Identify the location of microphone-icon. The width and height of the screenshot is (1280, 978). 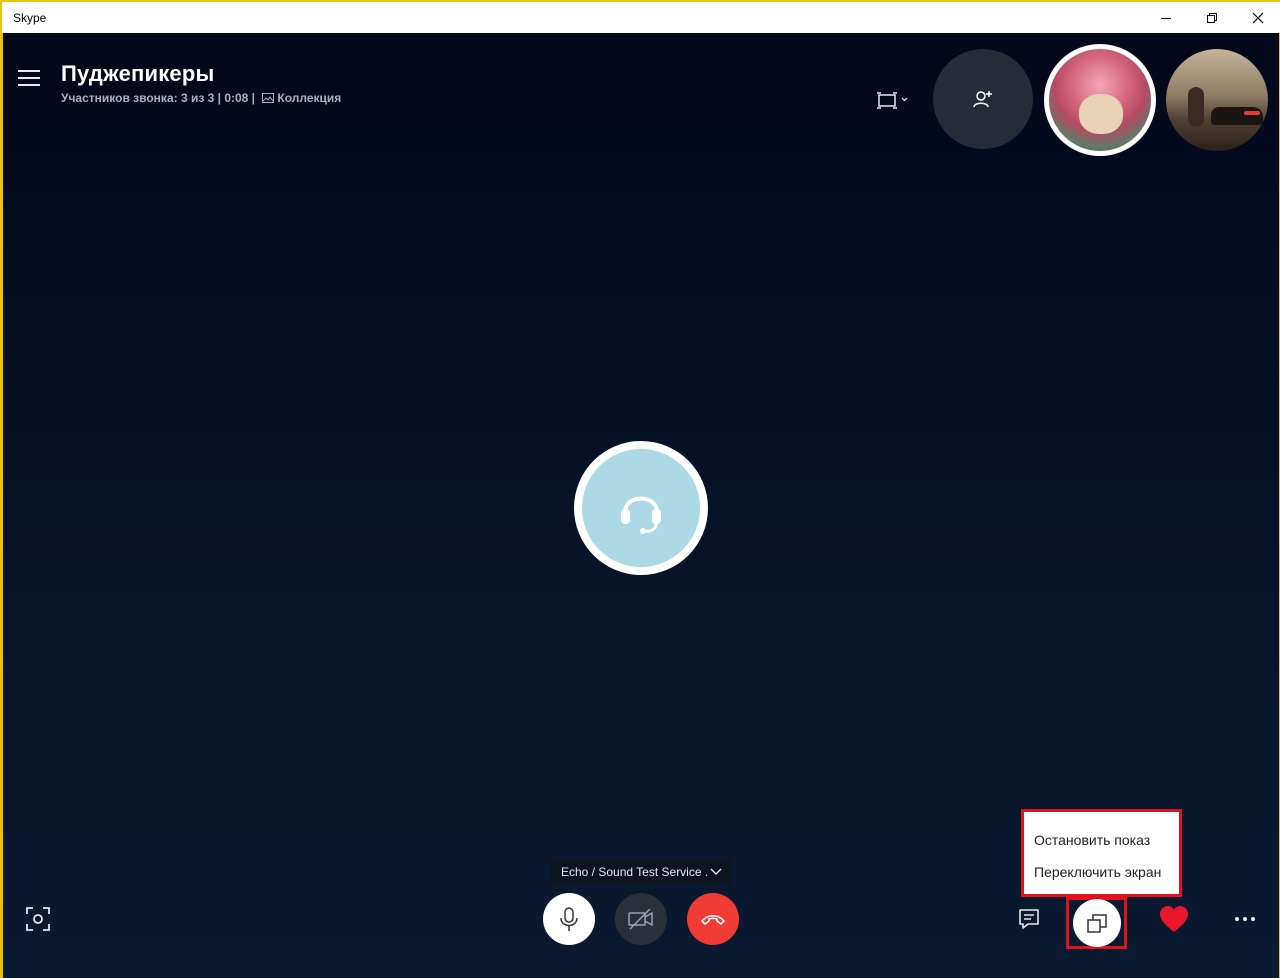
(569, 919).